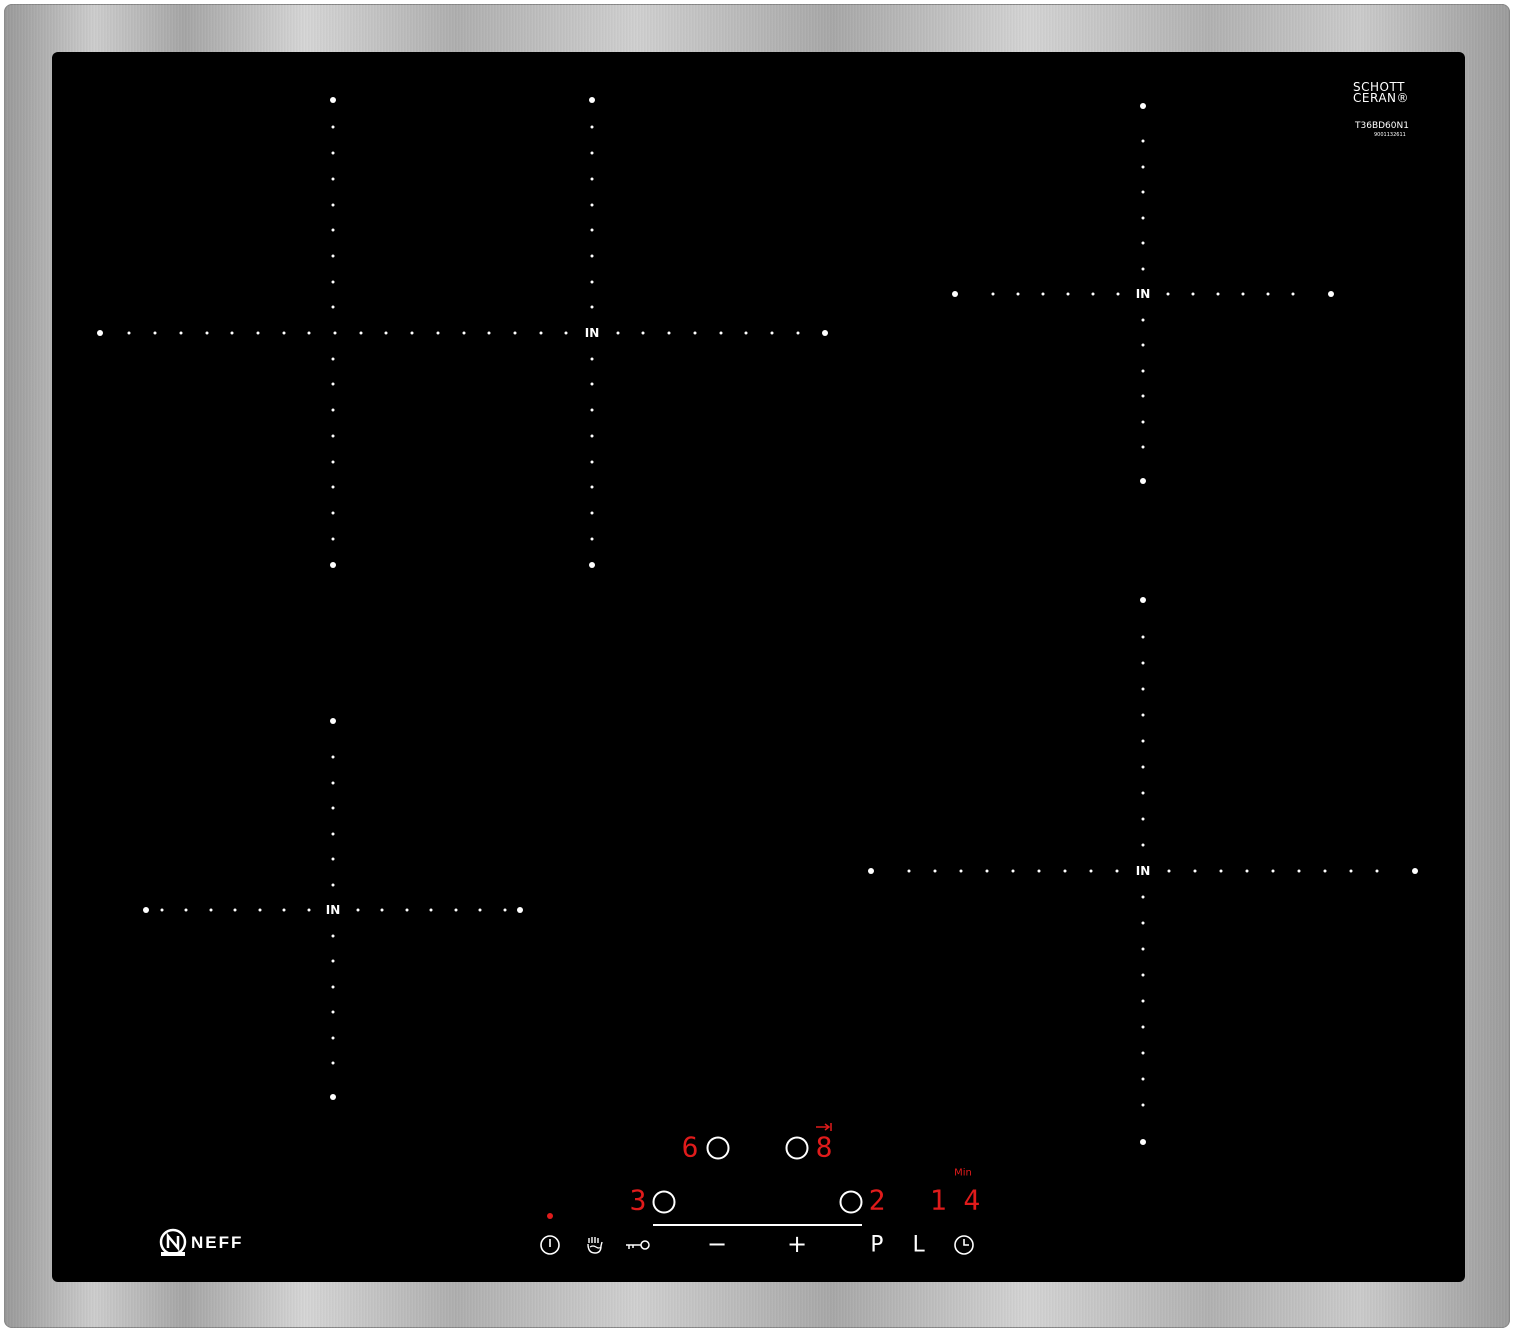 The image size is (1515, 1333). I want to click on rear-right-level-display: 8, so click(824, 1147).